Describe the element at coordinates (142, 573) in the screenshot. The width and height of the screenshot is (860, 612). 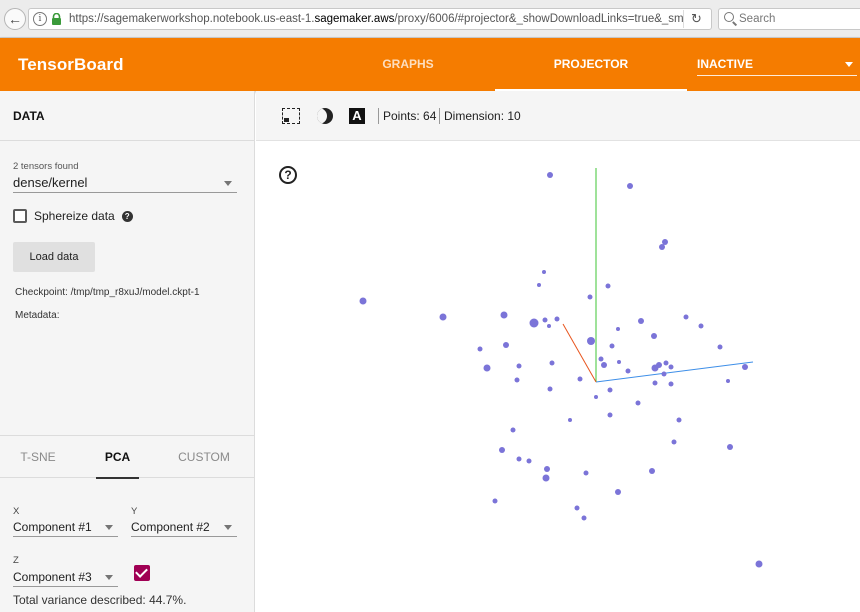
I see `z-component-checkbox` at that location.